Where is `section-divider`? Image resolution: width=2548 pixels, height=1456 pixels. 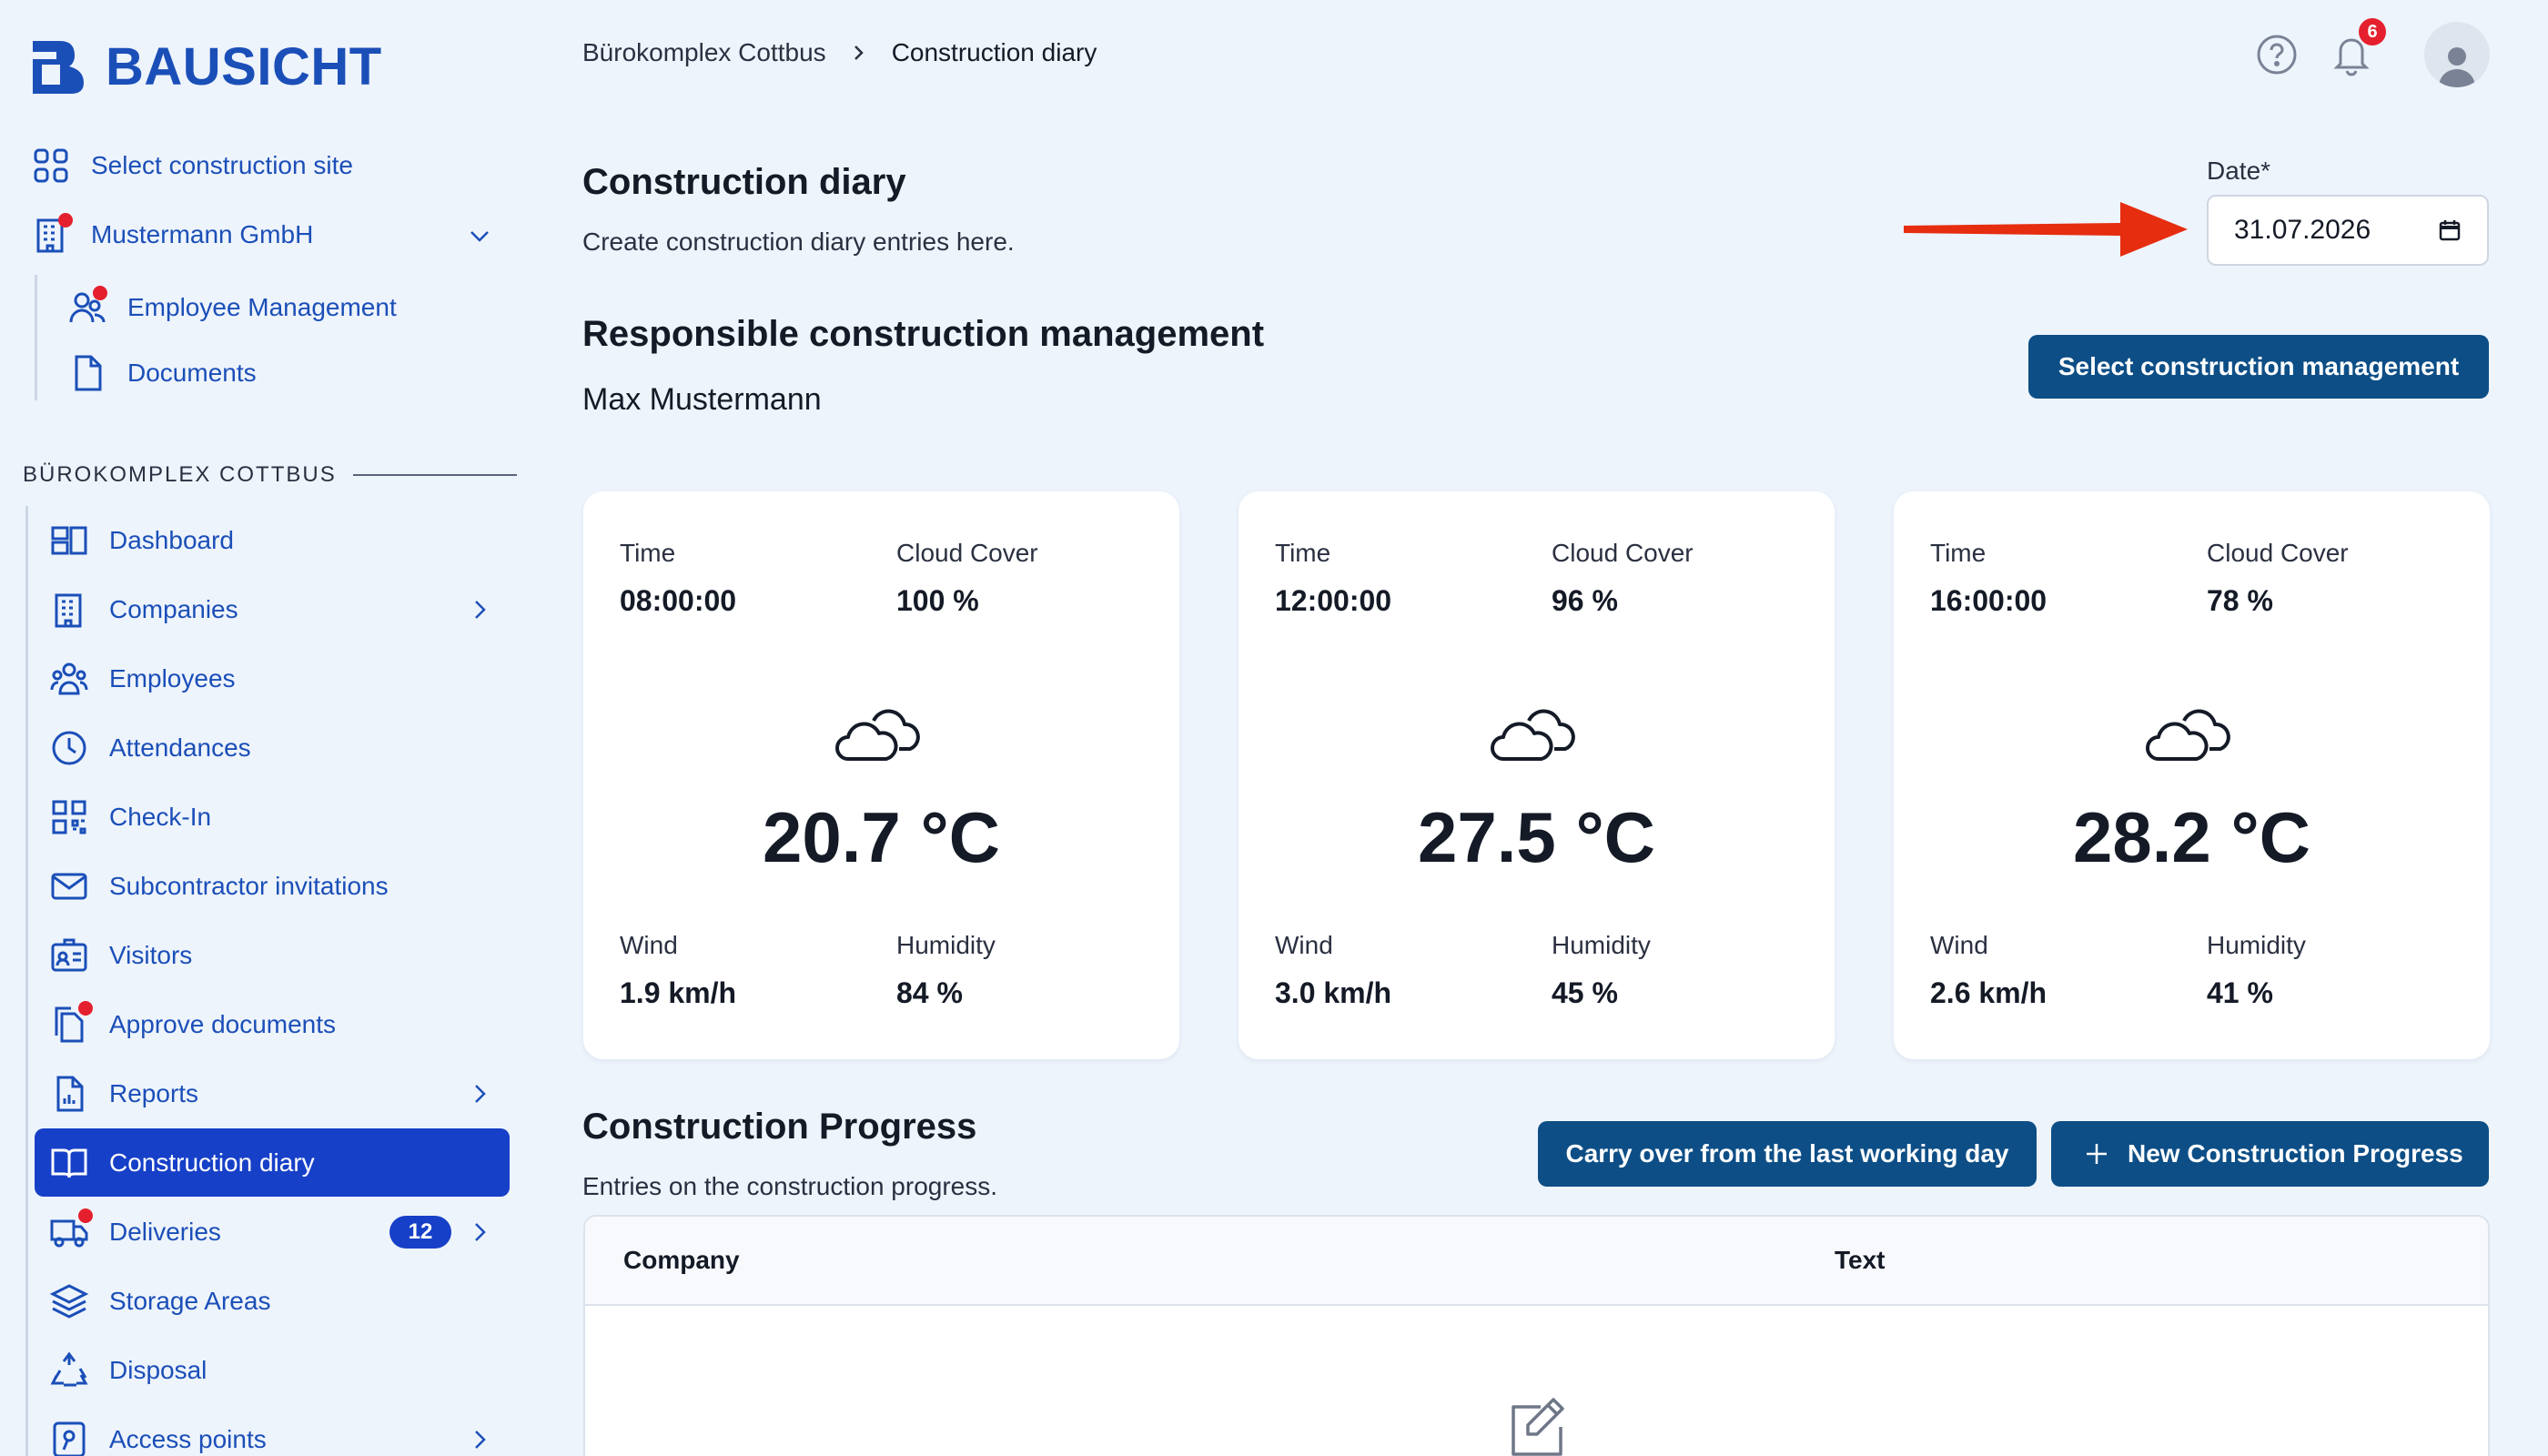
section-divider is located at coordinates (435, 475).